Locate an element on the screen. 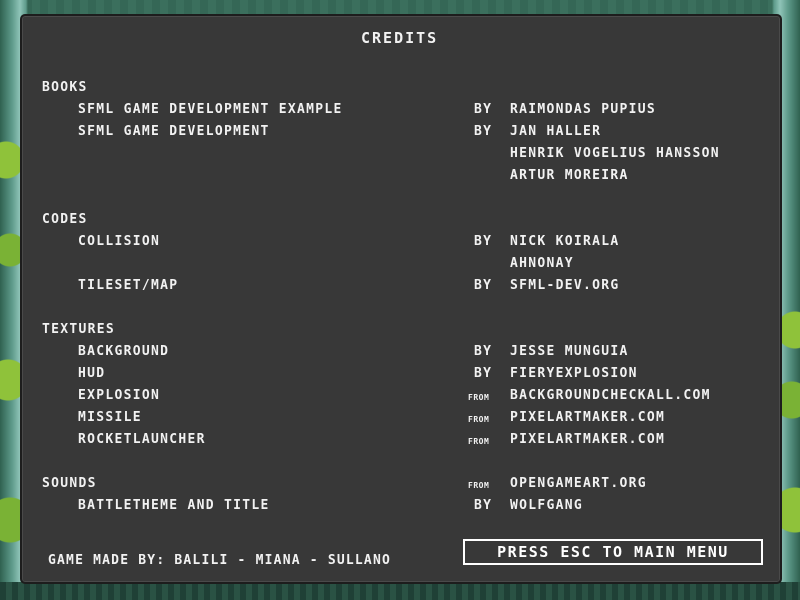 The image size is (800, 600). section-heading-sounds: SOUNDS is located at coordinates (69, 483).